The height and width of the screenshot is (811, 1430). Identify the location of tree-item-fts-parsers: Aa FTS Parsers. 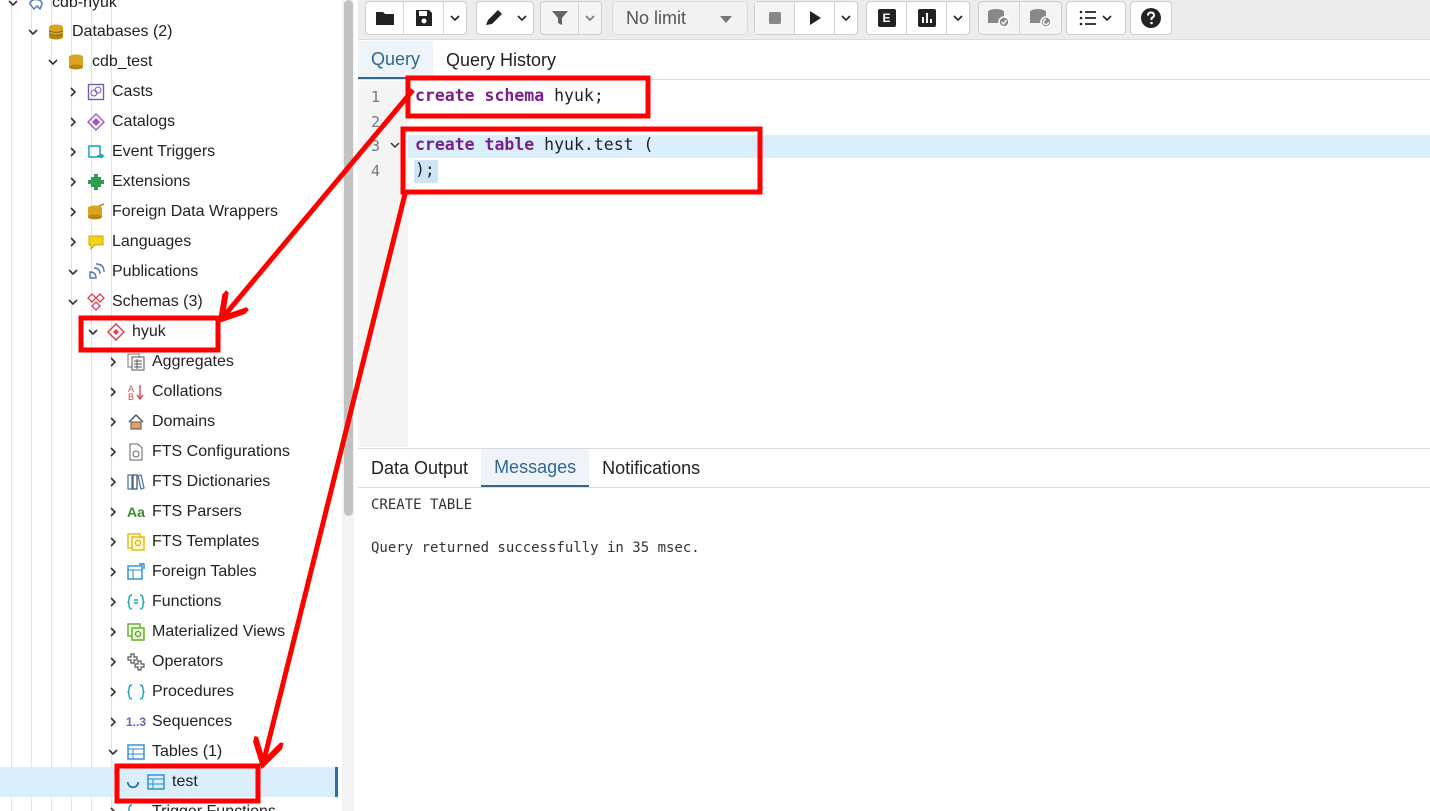
(169, 512).